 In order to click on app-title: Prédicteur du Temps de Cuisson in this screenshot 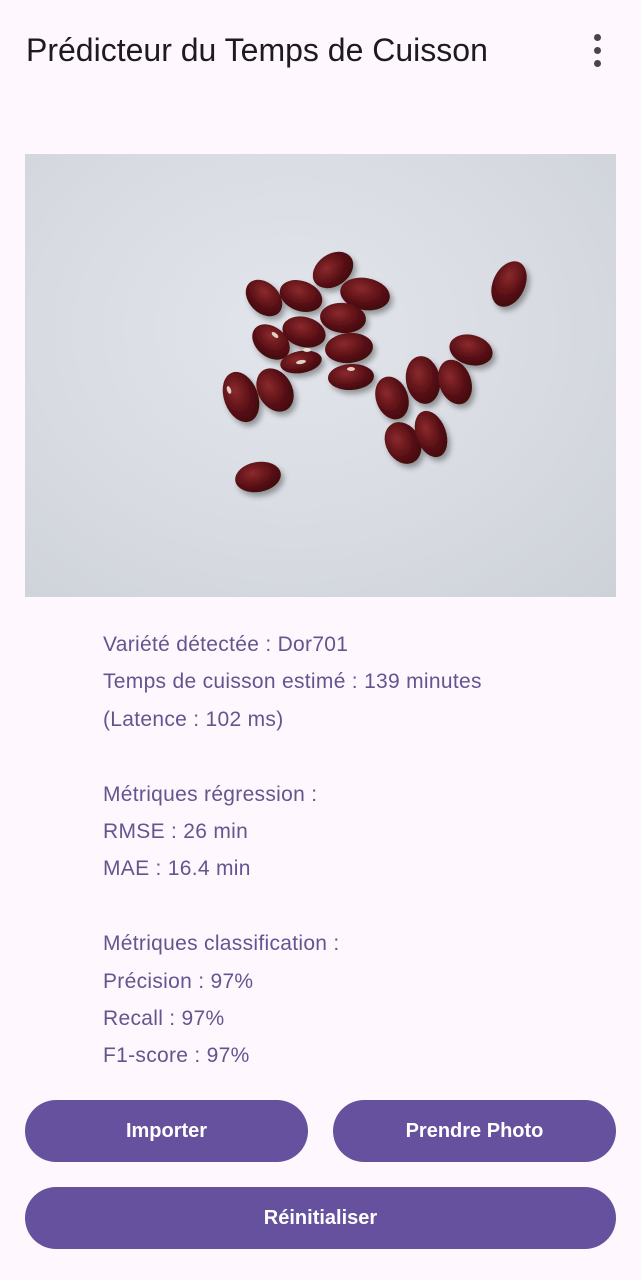, I will do `click(257, 50)`.